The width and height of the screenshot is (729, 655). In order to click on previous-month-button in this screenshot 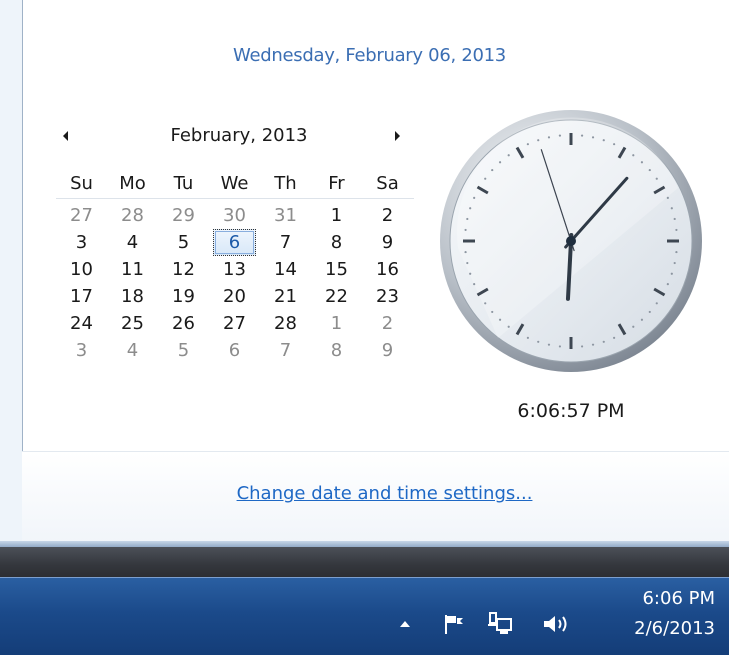, I will do `click(65, 136)`.